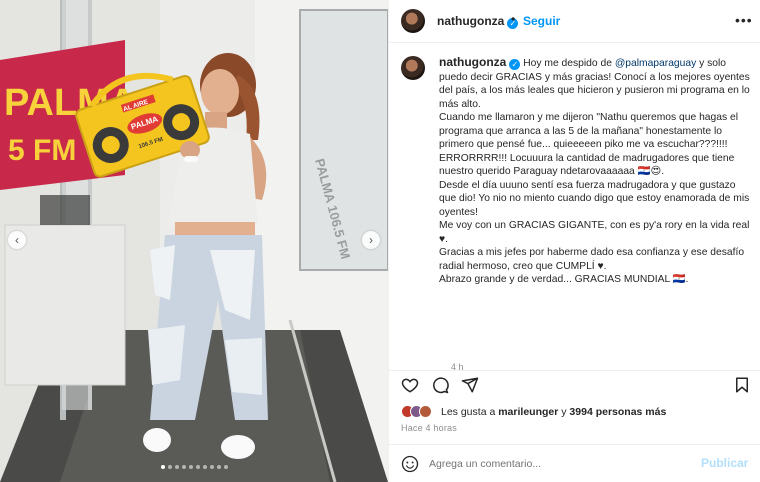  I want to click on posted-time: Hace 4 horas, so click(429, 428).